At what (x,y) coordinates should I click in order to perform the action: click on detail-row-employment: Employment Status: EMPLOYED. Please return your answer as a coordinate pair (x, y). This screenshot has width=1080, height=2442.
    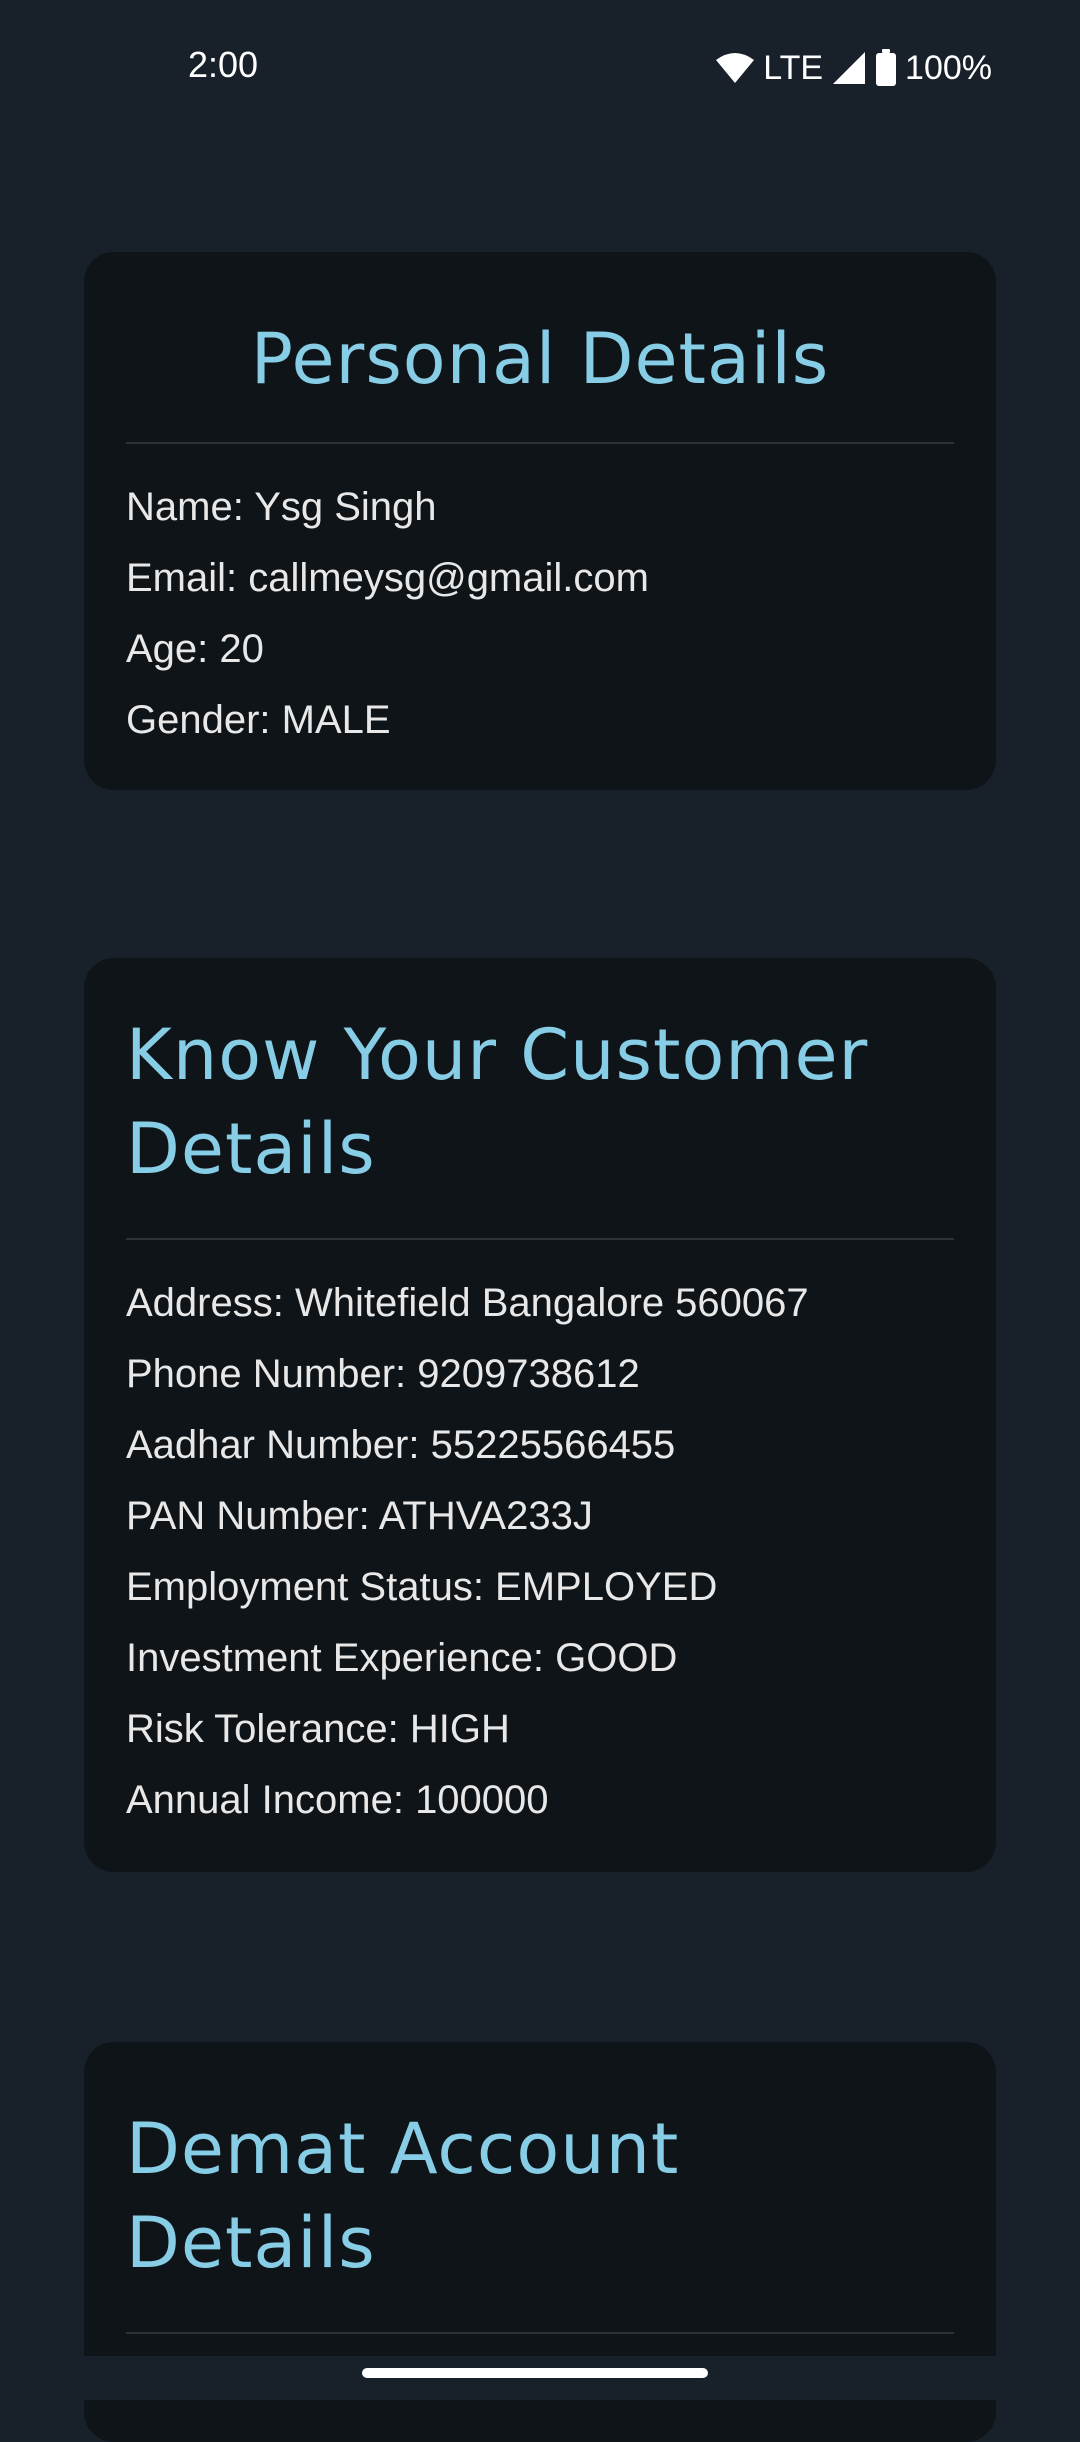
    Looking at the image, I should click on (540, 1587).